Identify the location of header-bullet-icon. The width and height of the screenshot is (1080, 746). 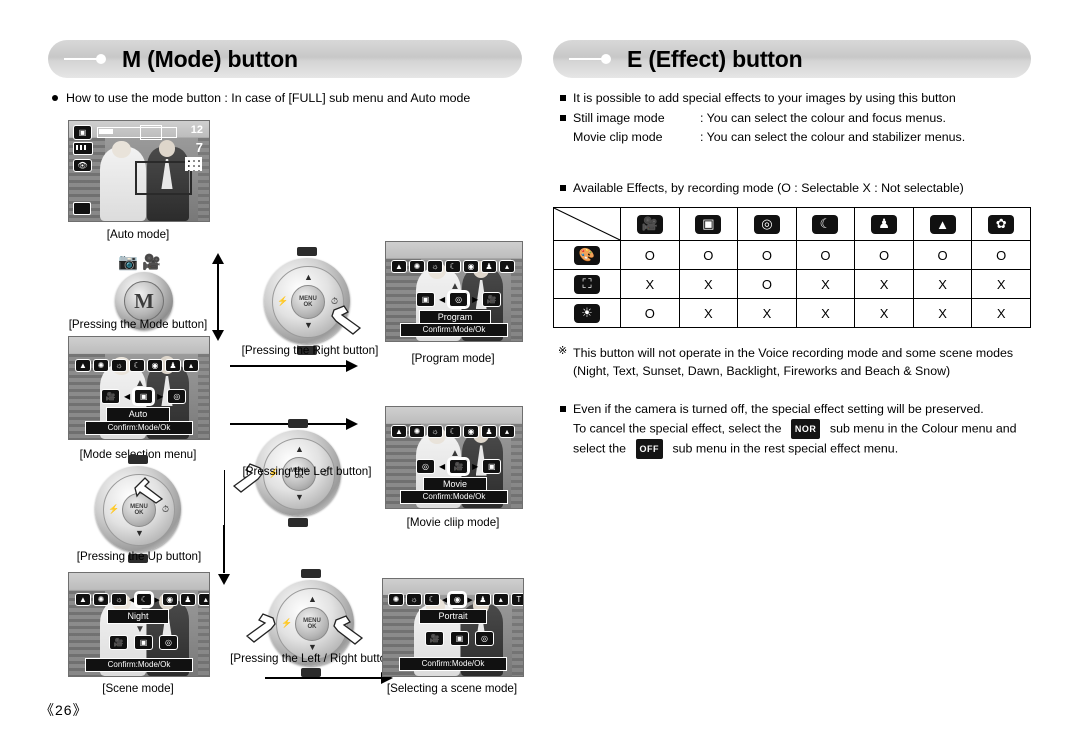
(87, 59).